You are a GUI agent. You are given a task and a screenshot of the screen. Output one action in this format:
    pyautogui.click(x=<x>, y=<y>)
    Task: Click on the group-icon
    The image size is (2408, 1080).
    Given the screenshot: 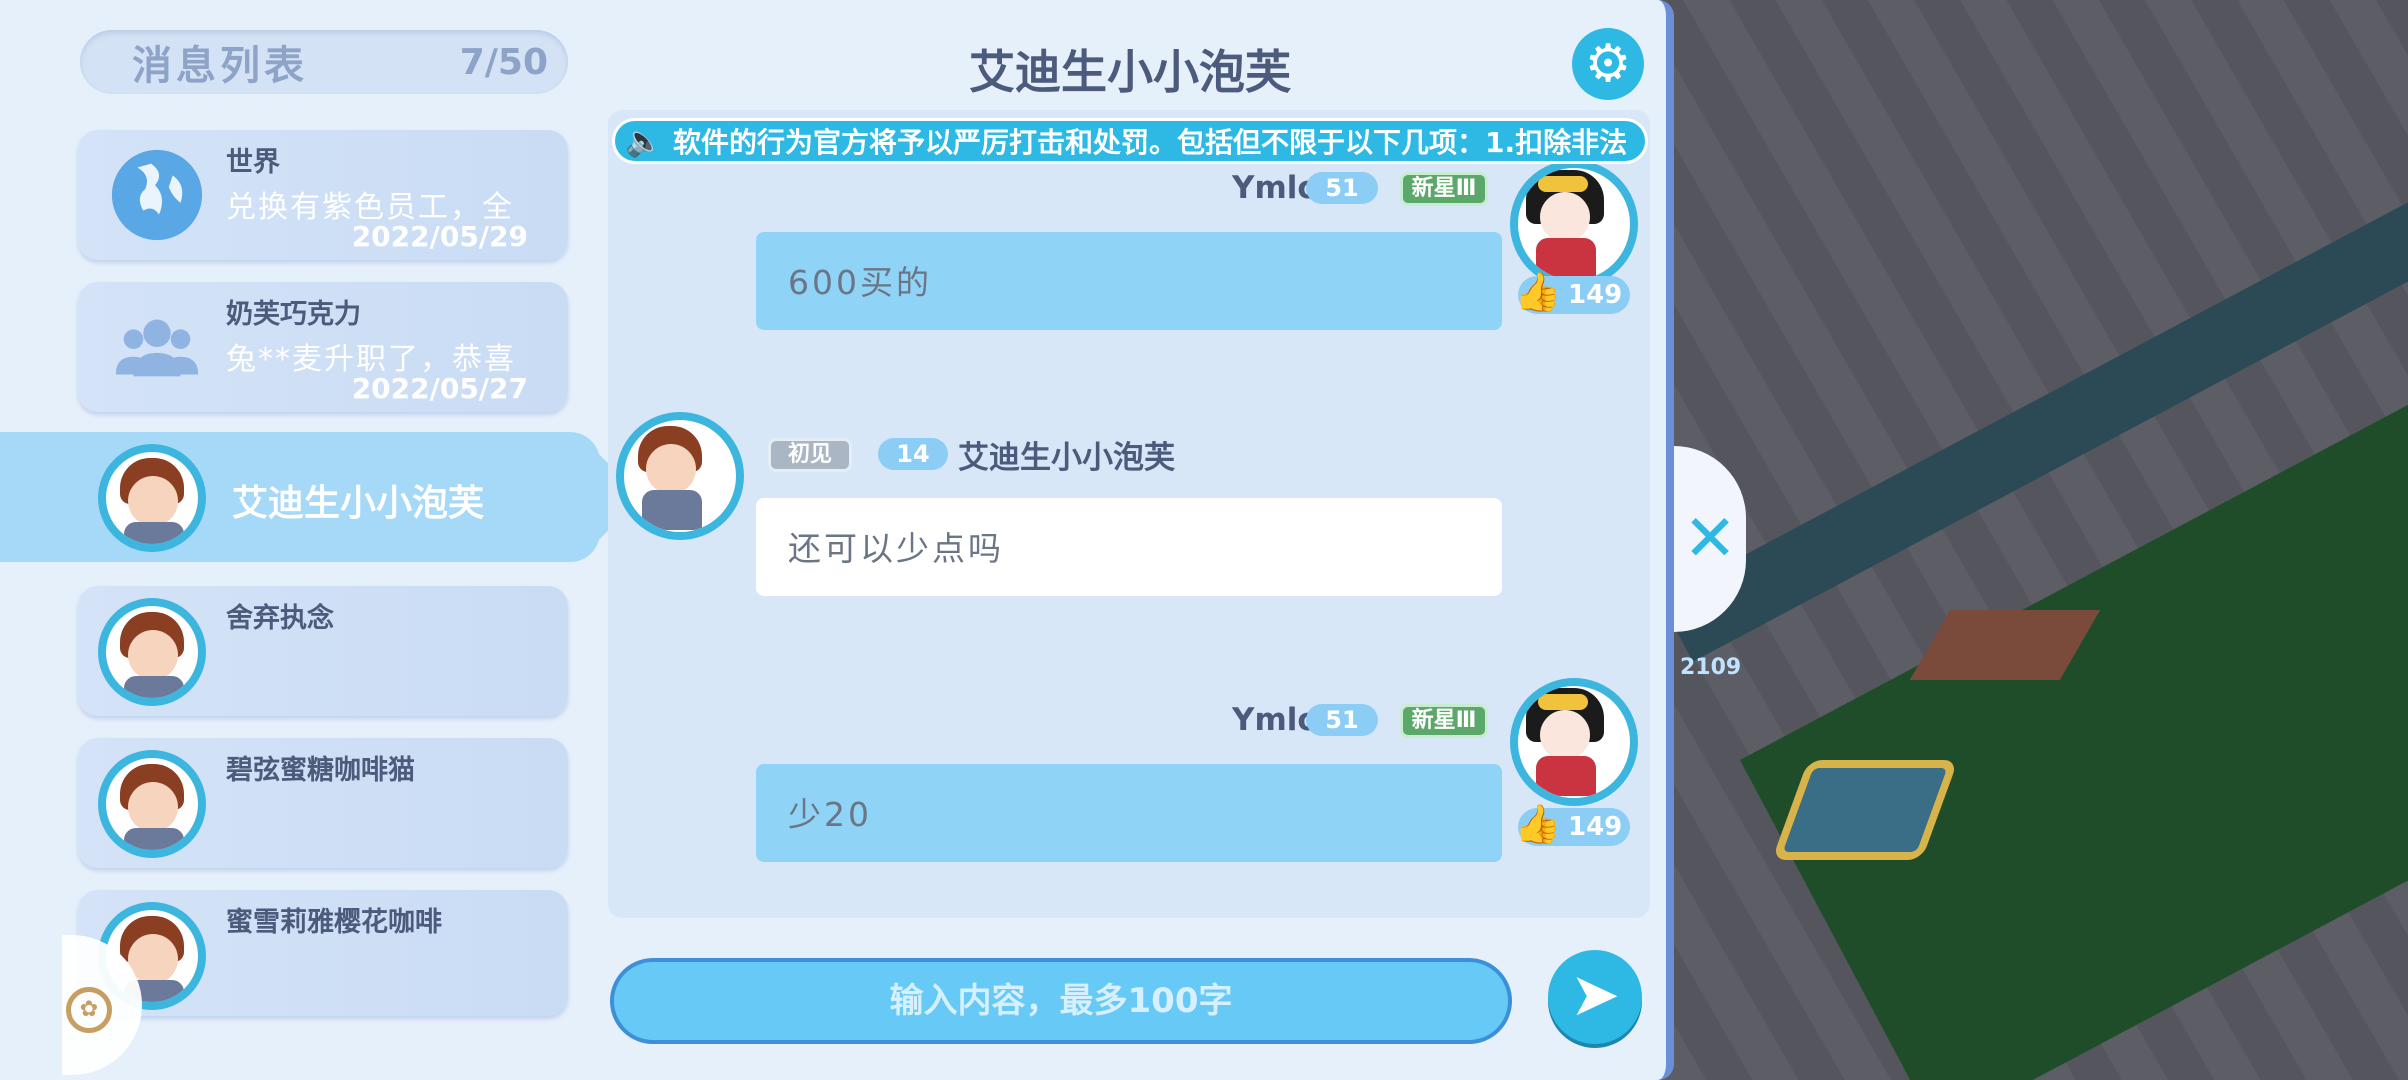 What is the action you would take?
    pyautogui.click(x=157, y=348)
    